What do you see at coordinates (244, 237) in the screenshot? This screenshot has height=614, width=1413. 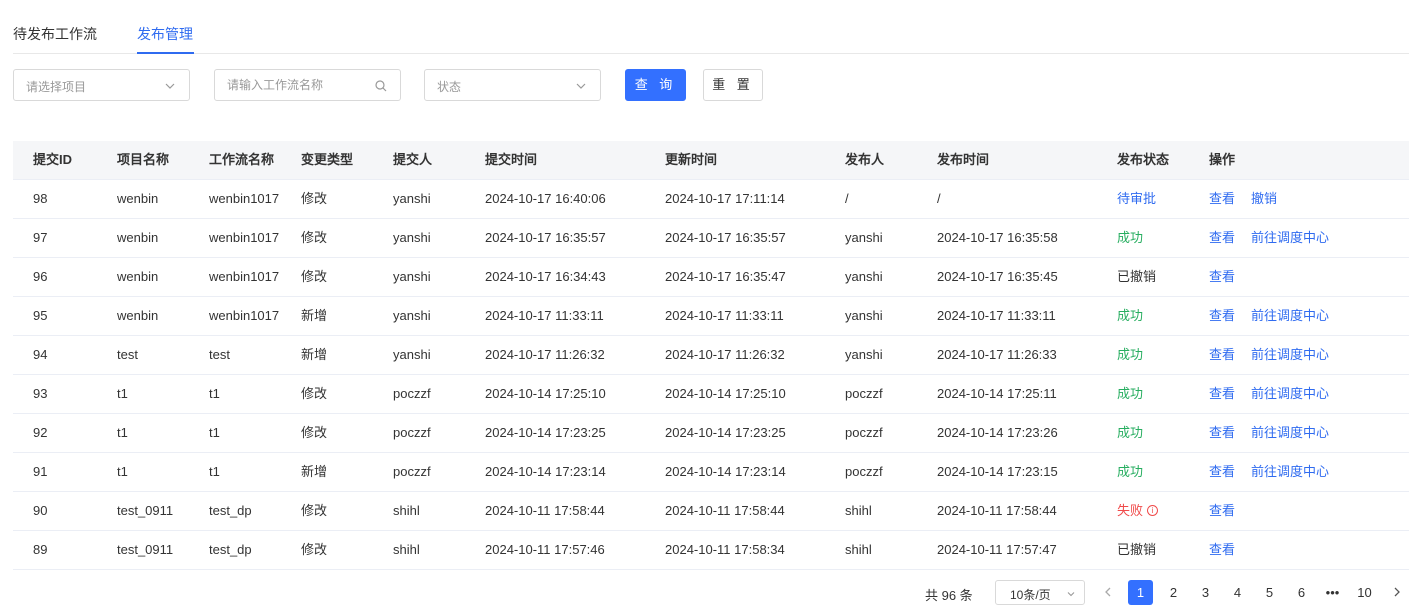 I see `cell-workflow: wenbin1017` at bounding box center [244, 237].